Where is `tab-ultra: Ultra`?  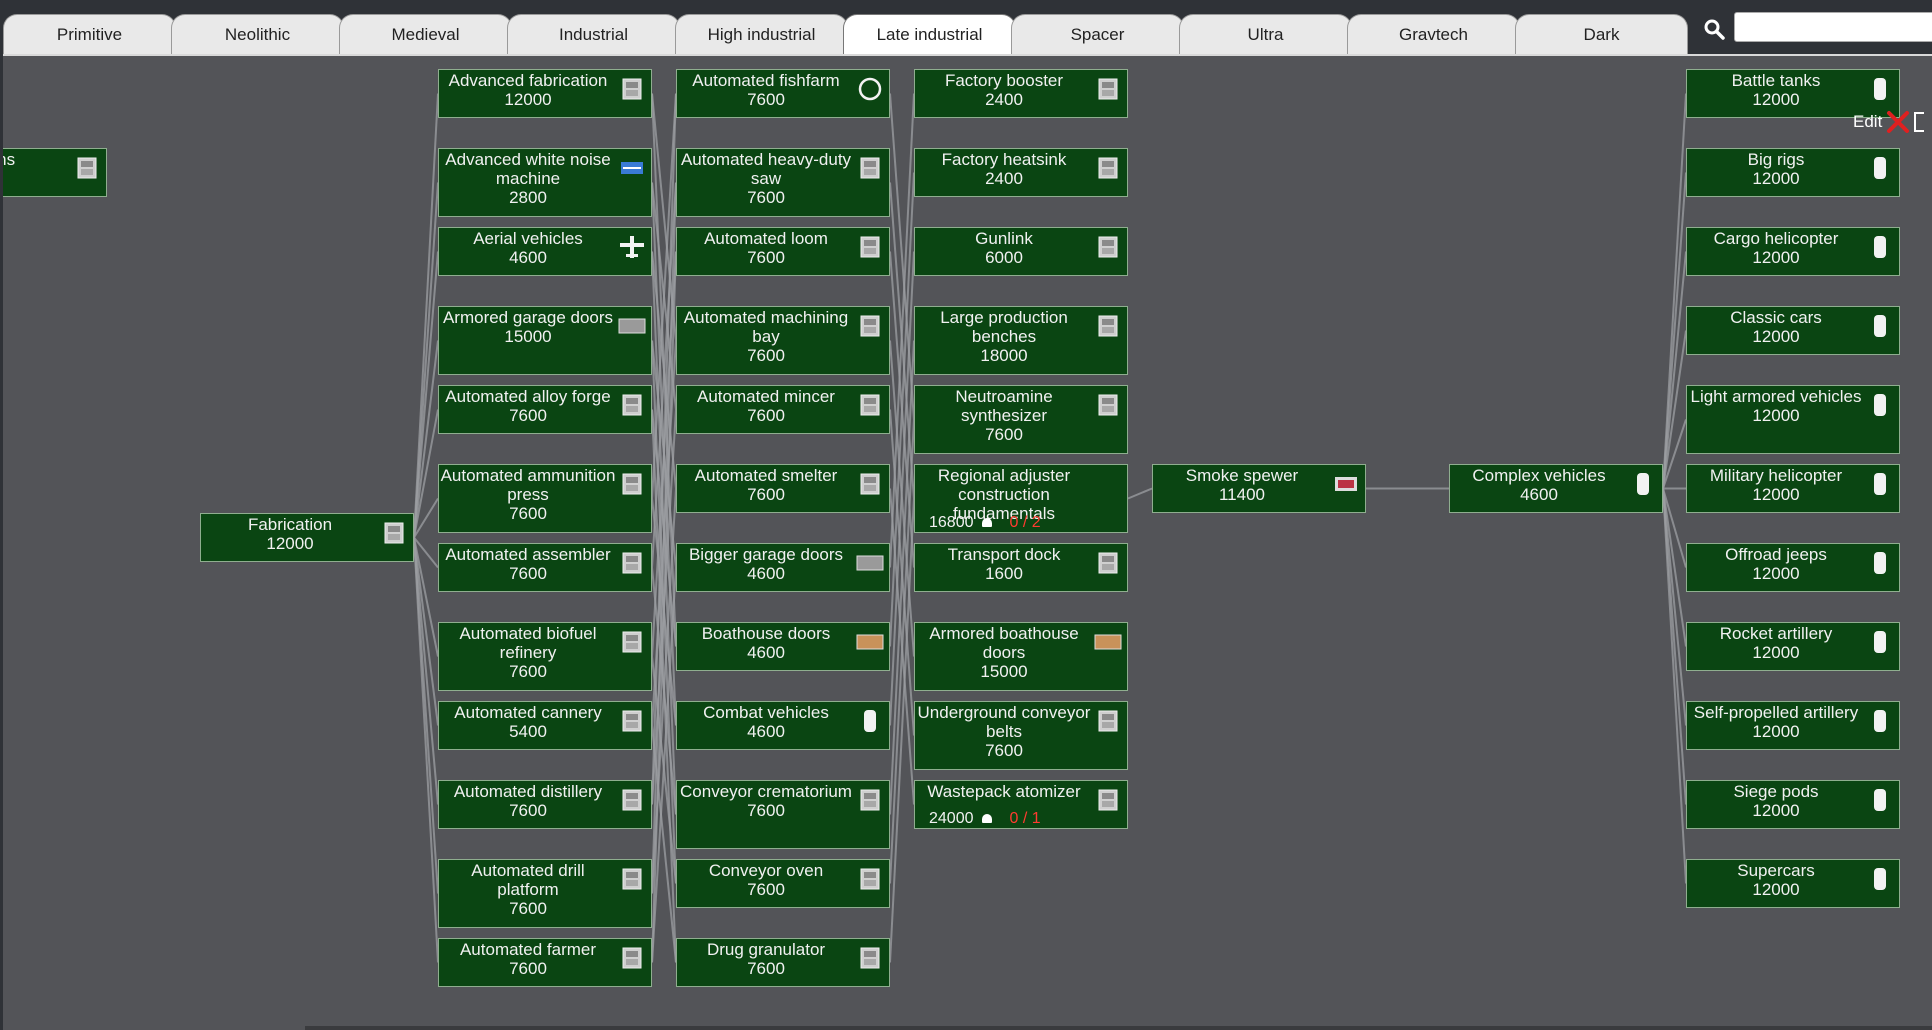 tab-ultra: Ultra is located at coordinates (1265, 34).